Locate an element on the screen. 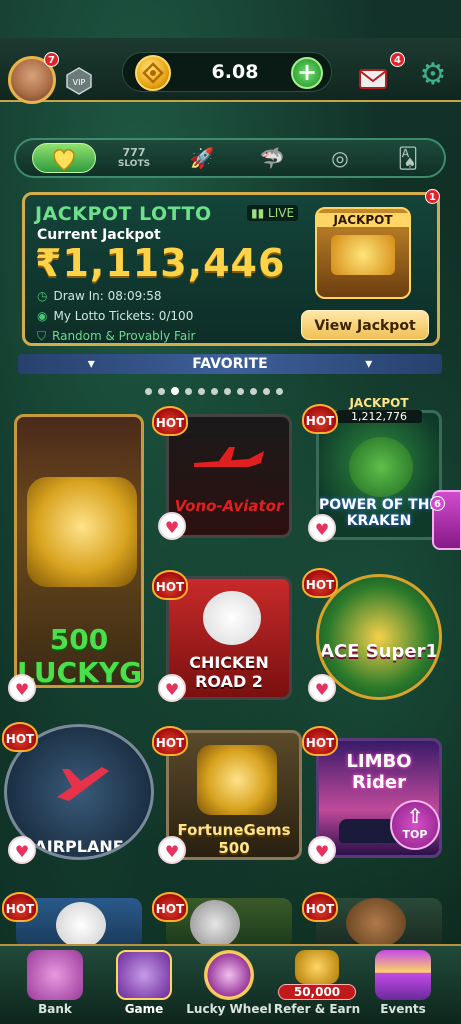 This screenshot has width=461, height=1024. nav-label: Events is located at coordinates (403, 1009).